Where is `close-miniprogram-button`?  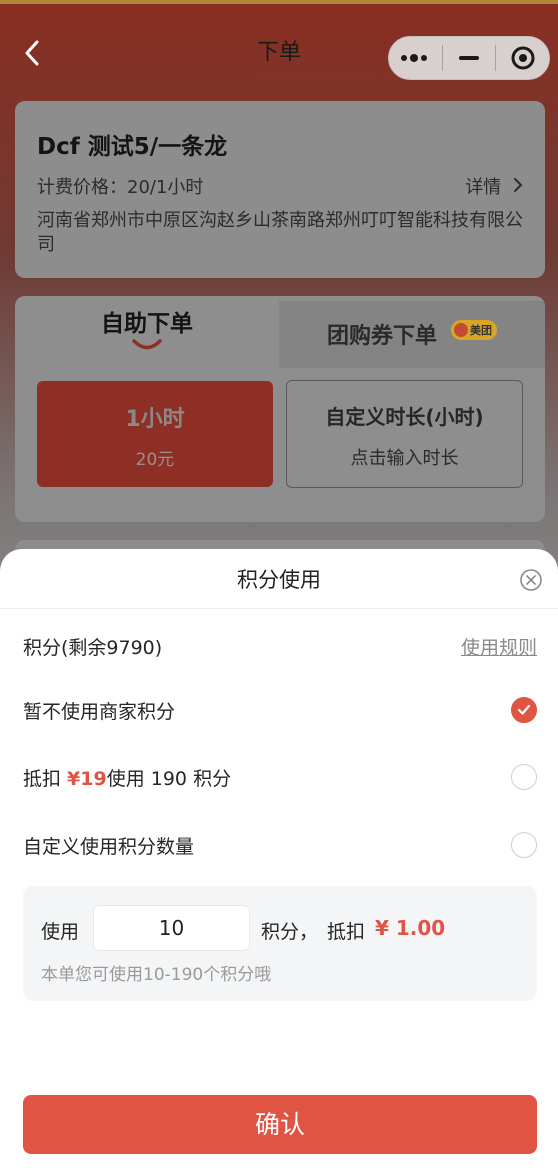 close-miniprogram-button is located at coordinates (522, 58).